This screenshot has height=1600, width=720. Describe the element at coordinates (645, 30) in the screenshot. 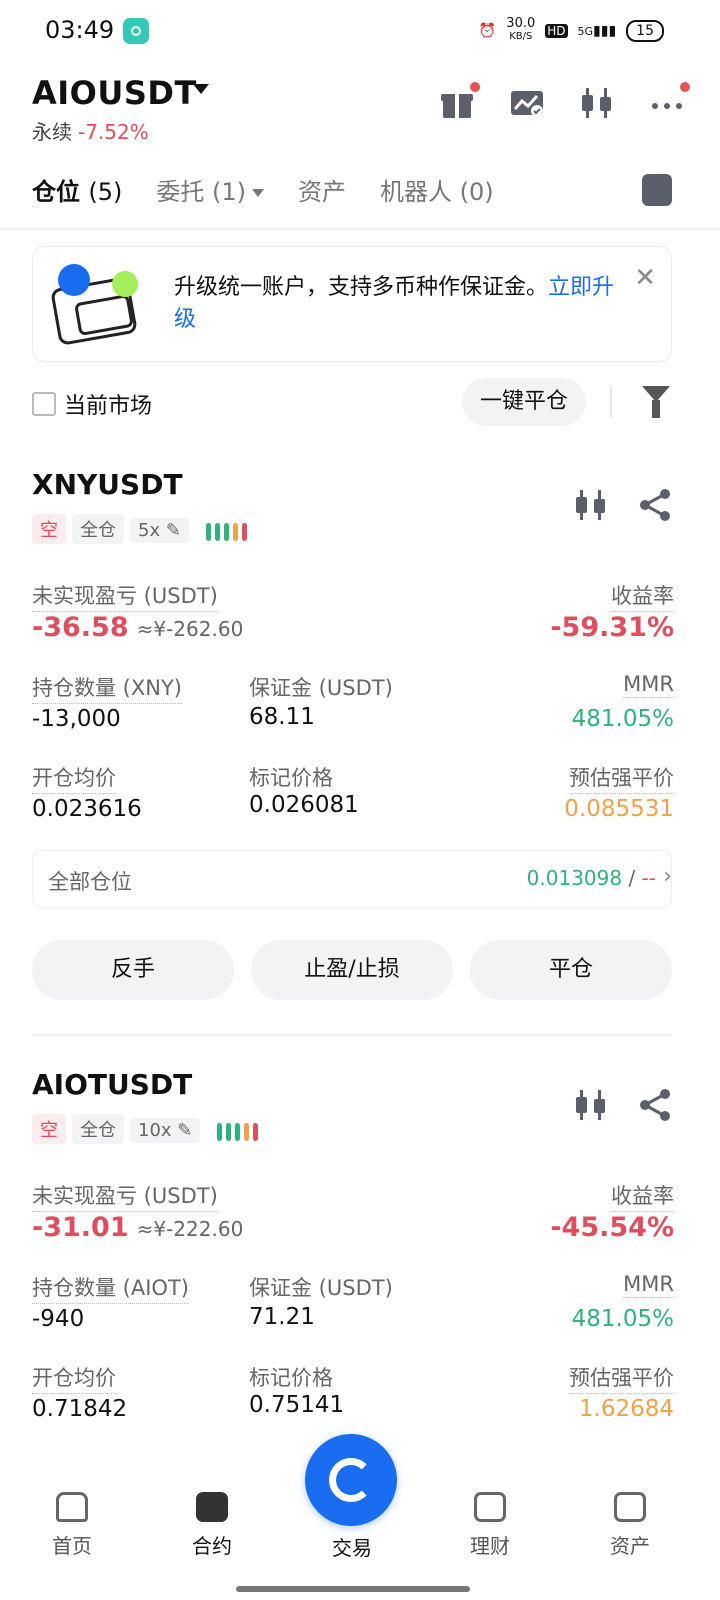

I see `battery-icon: 15` at that location.